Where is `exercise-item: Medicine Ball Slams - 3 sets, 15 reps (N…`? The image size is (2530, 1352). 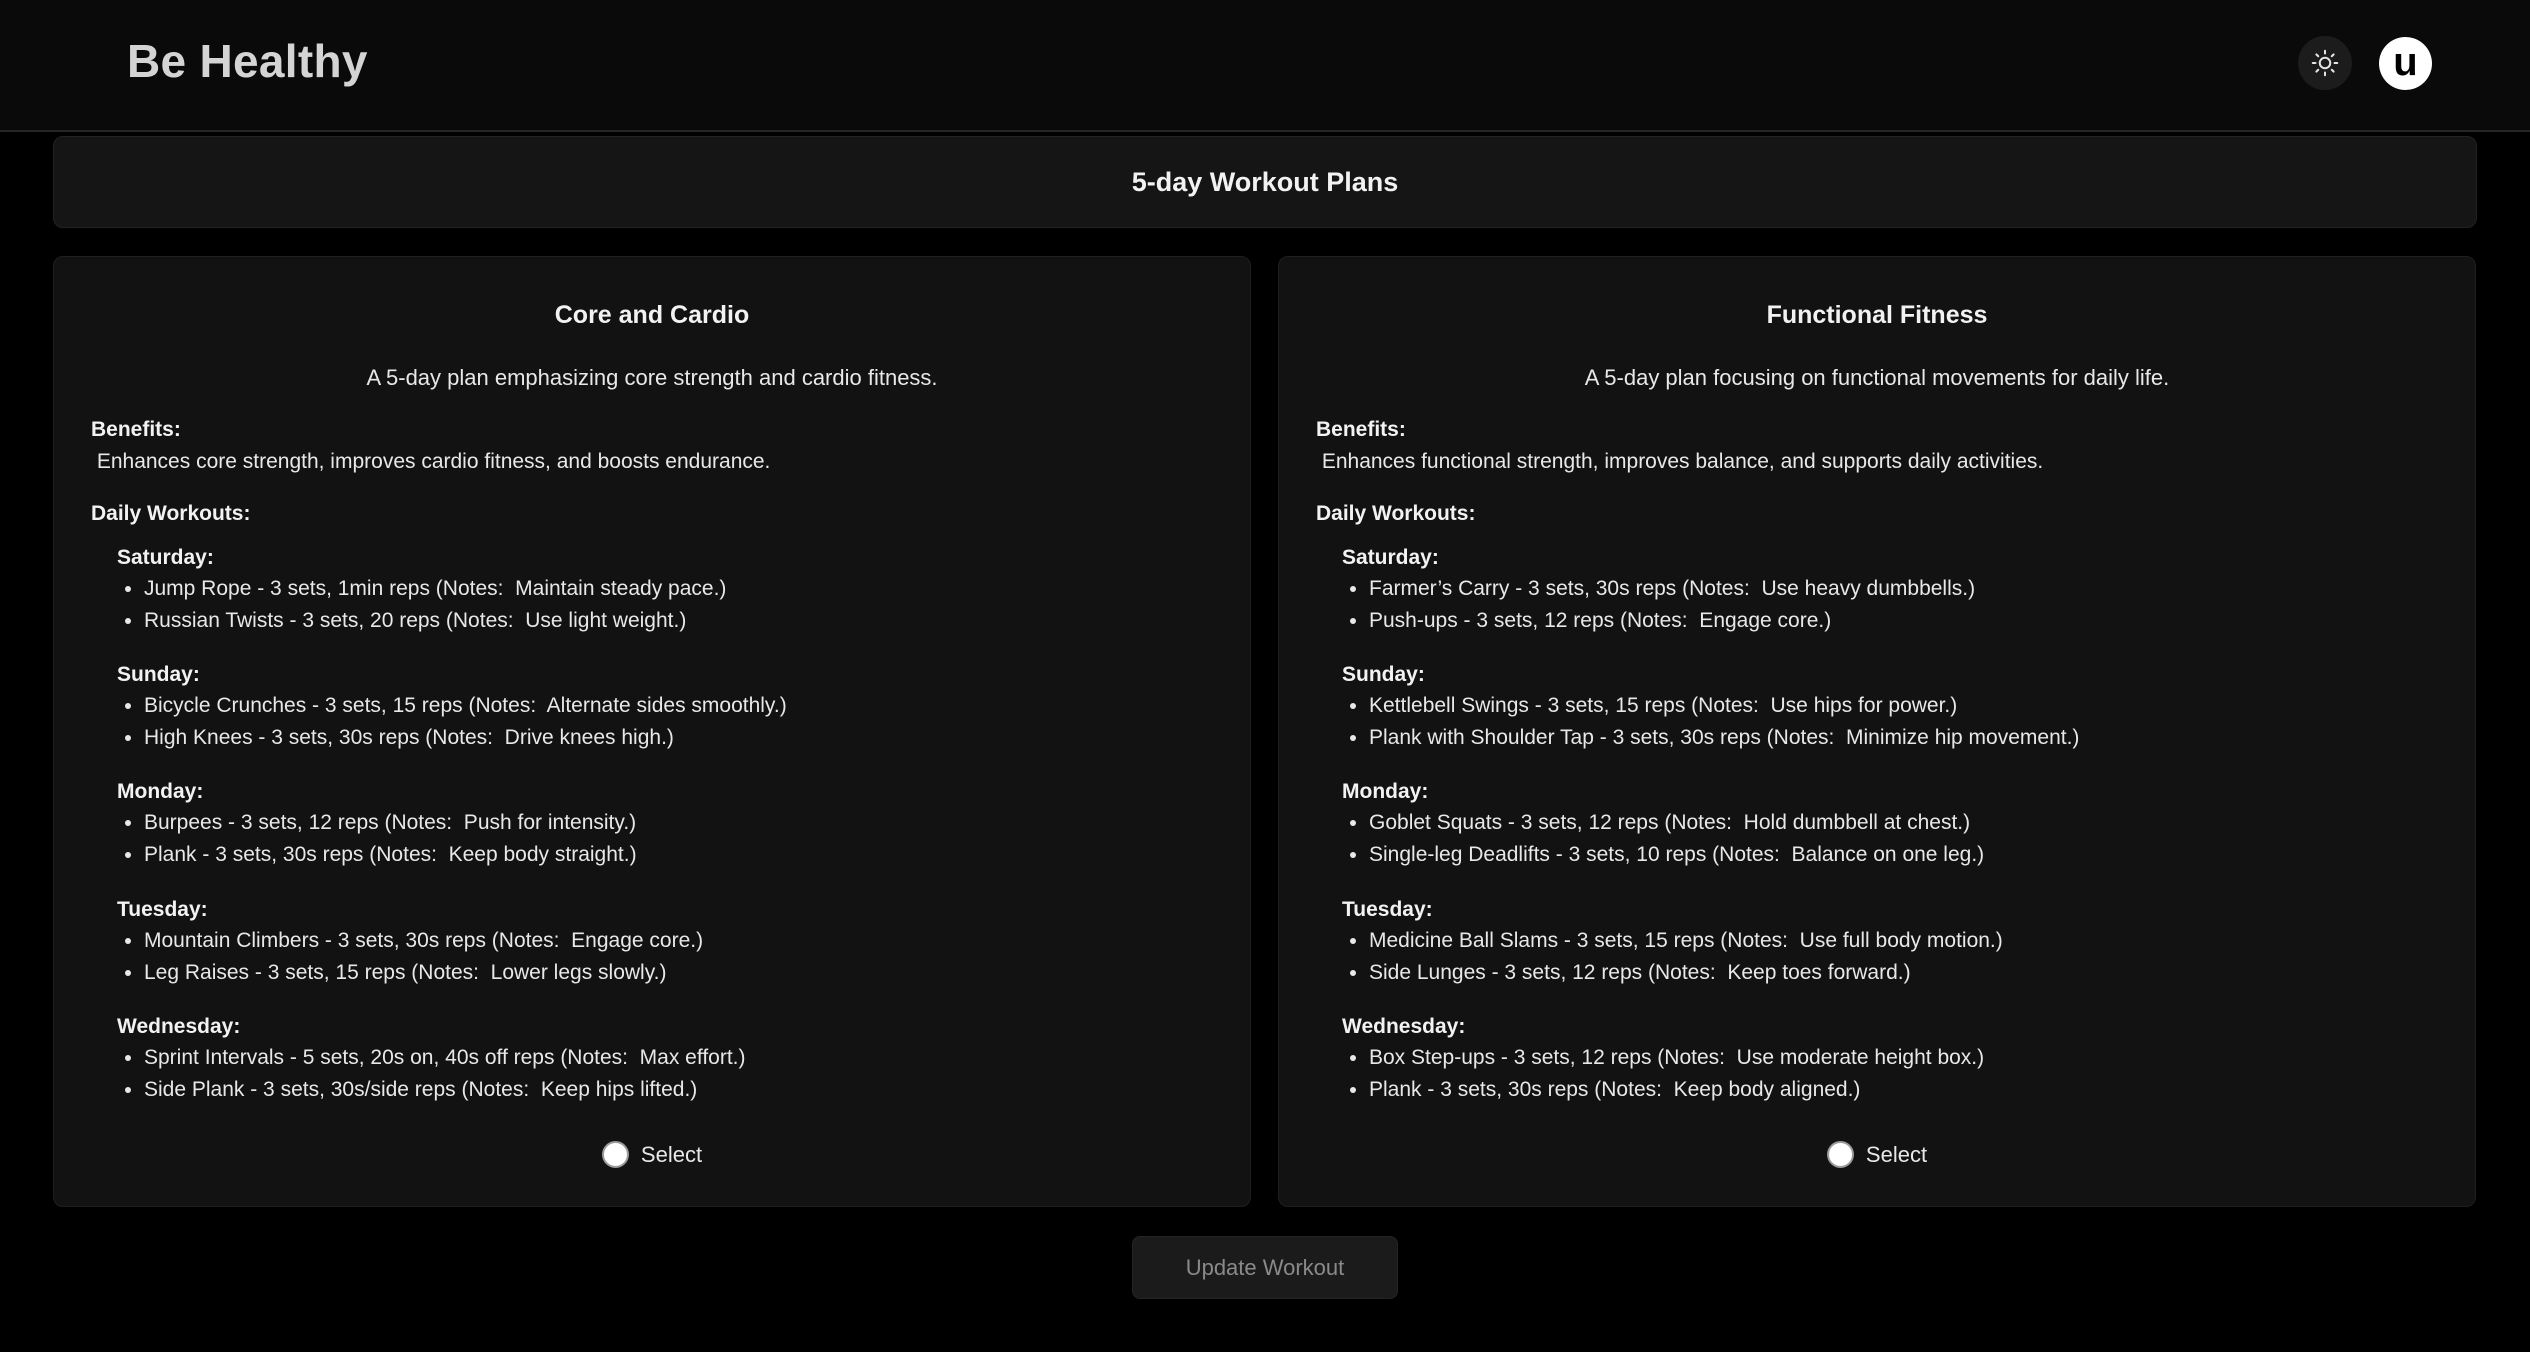 exercise-item: Medicine Ball Slams - 3 sets, 15 reps (N… is located at coordinates (1686, 941).